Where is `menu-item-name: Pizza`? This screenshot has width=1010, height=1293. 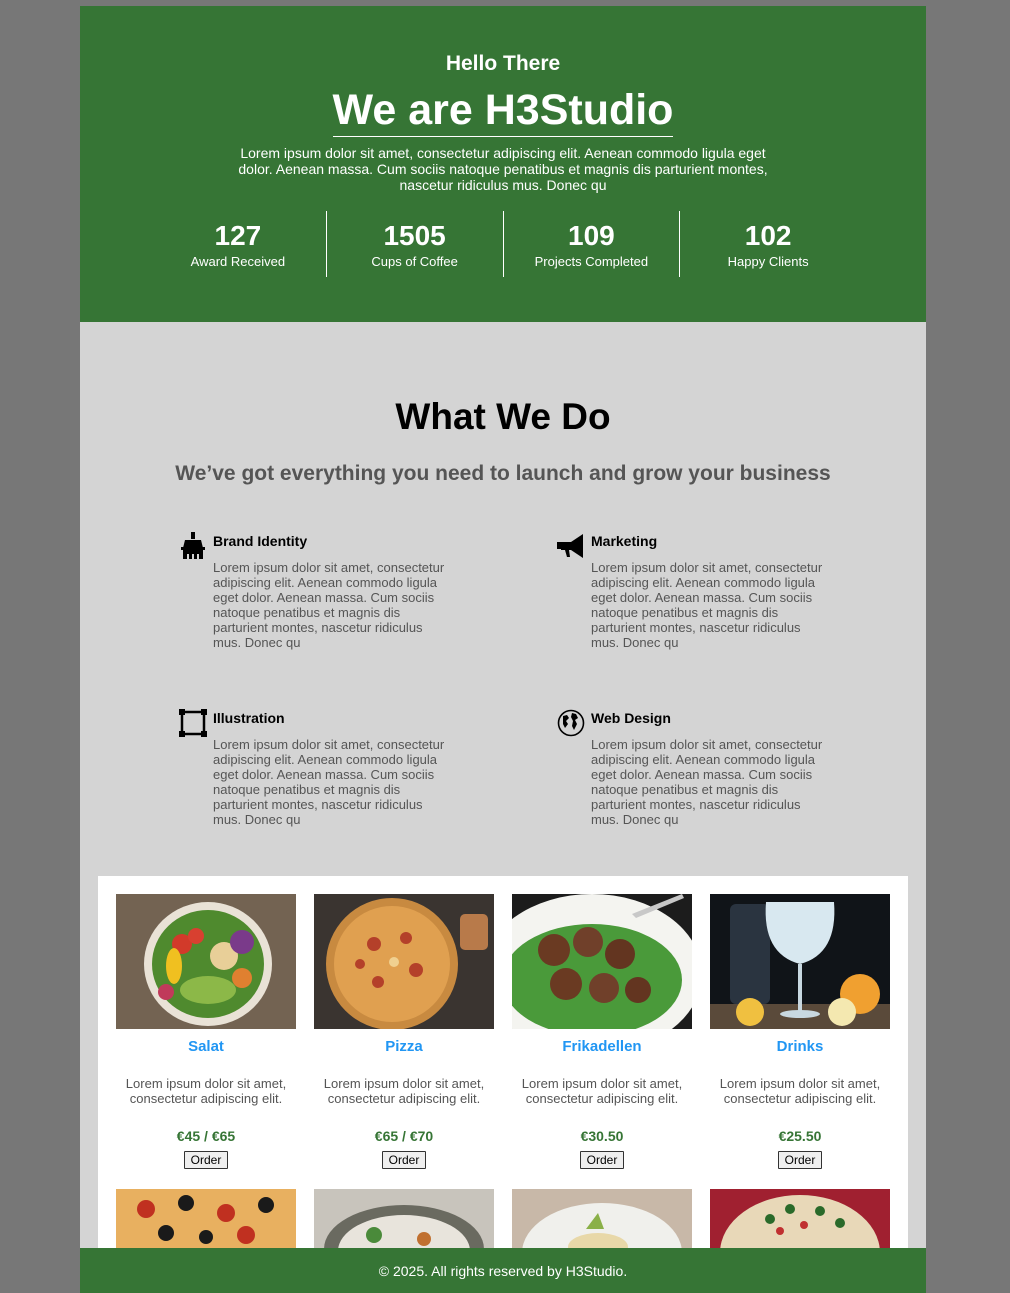 menu-item-name: Pizza is located at coordinates (404, 1047).